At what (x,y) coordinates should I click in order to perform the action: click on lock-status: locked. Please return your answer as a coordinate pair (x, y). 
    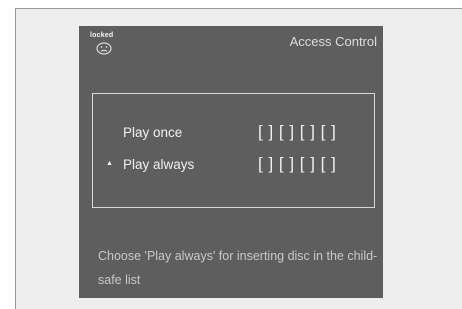
    Looking at the image, I should click on (110, 45).